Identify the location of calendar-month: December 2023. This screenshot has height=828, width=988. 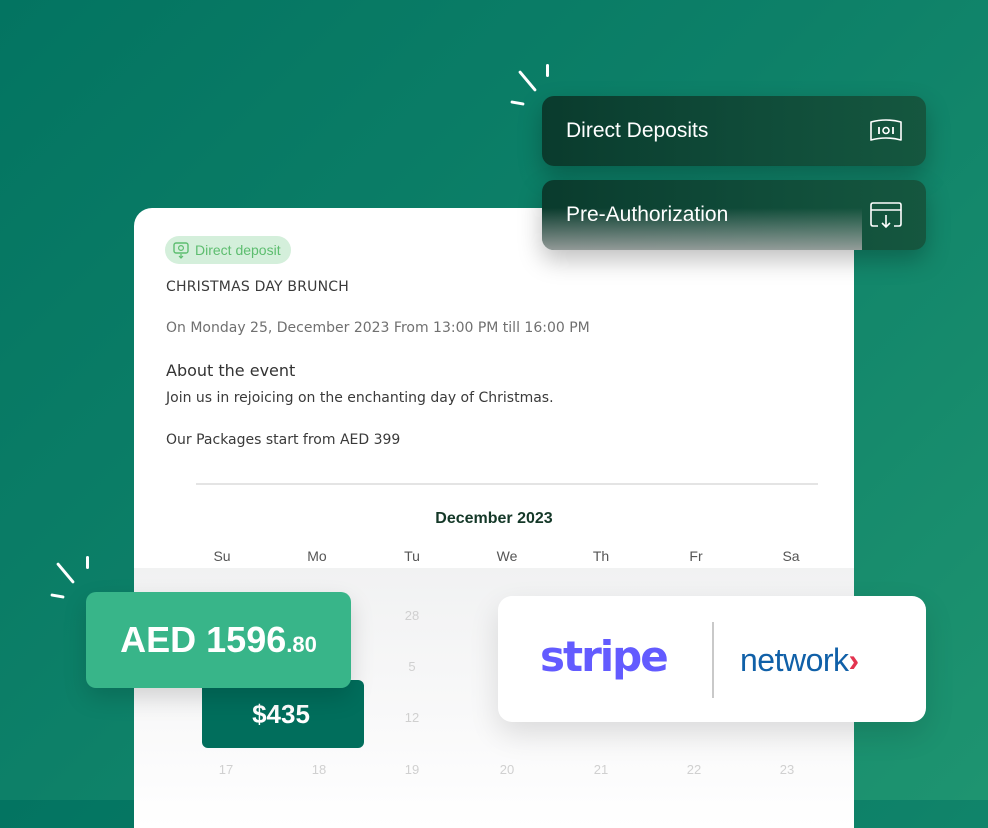
(494, 518).